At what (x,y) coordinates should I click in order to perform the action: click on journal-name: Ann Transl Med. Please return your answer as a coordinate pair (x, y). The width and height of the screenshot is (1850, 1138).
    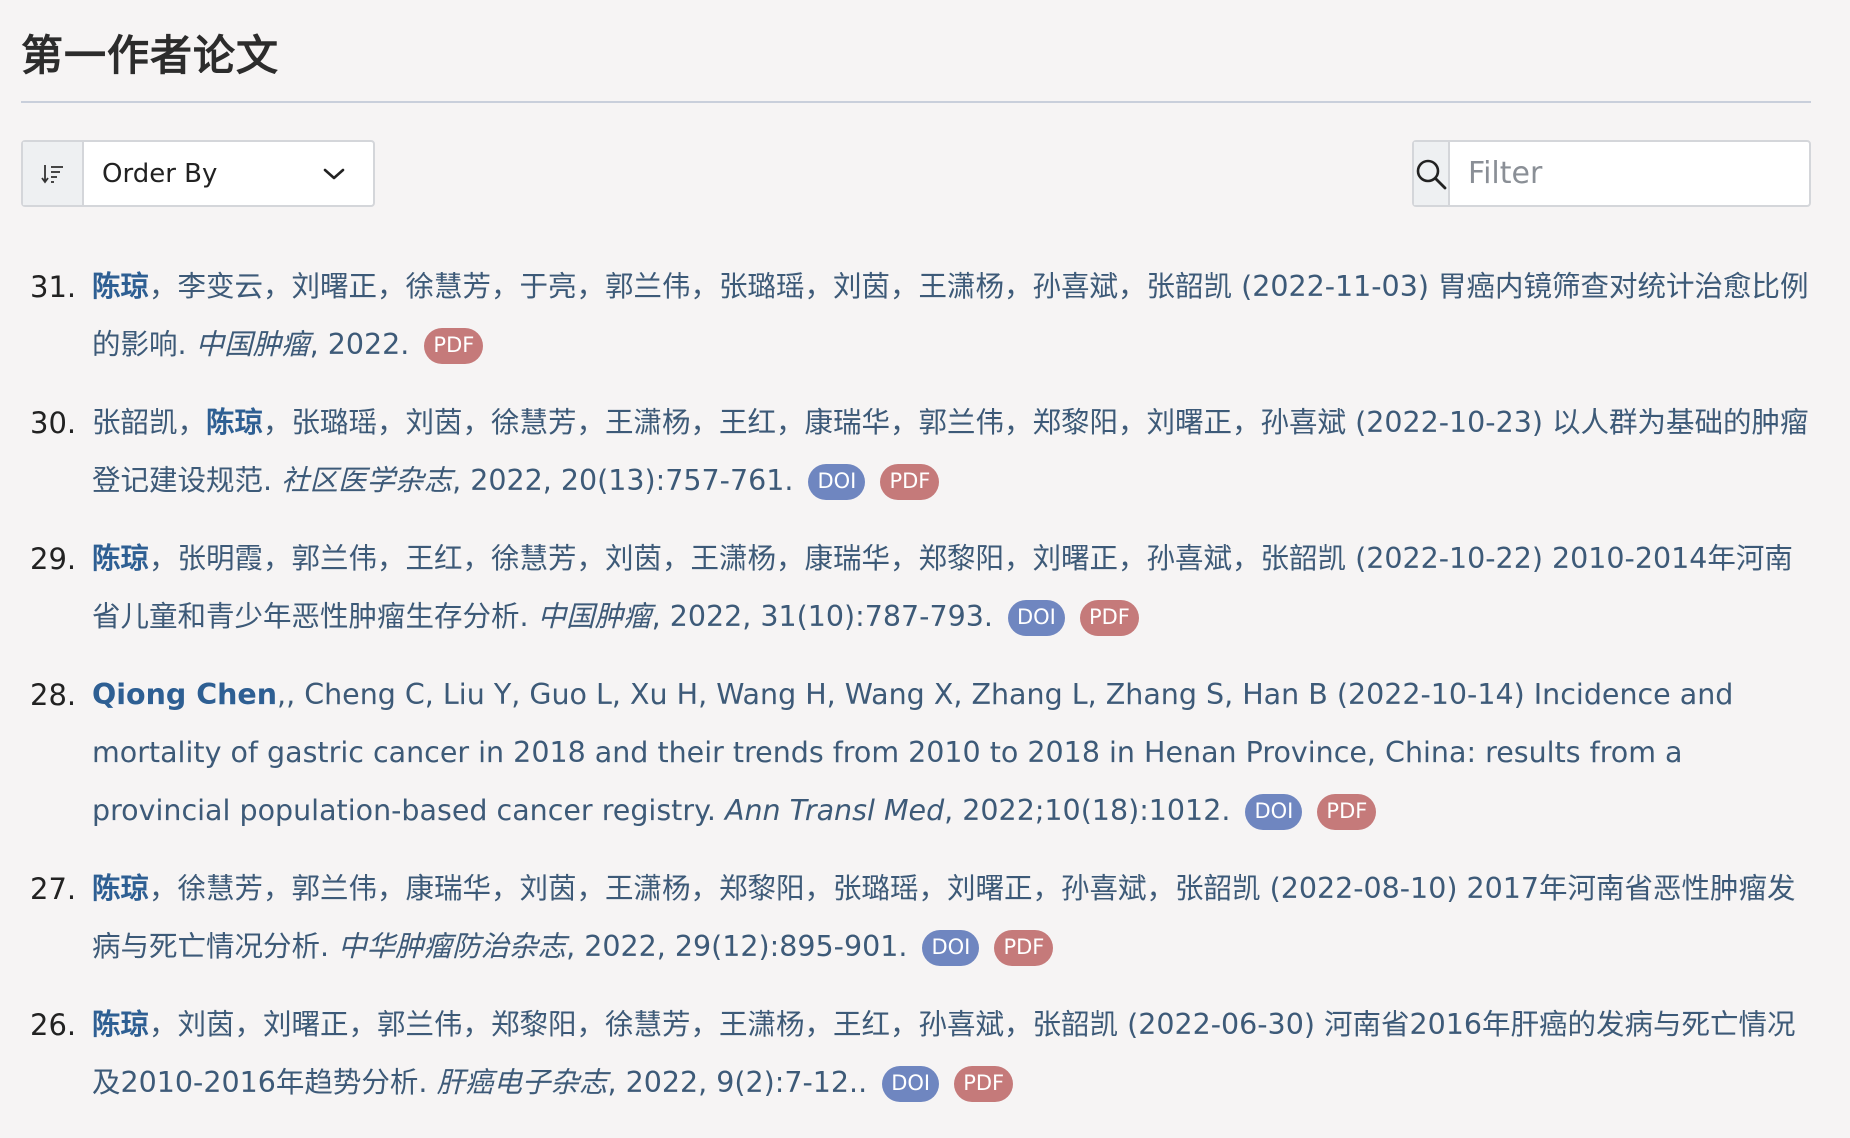
    Looking at the image, I should click on (835, 810).